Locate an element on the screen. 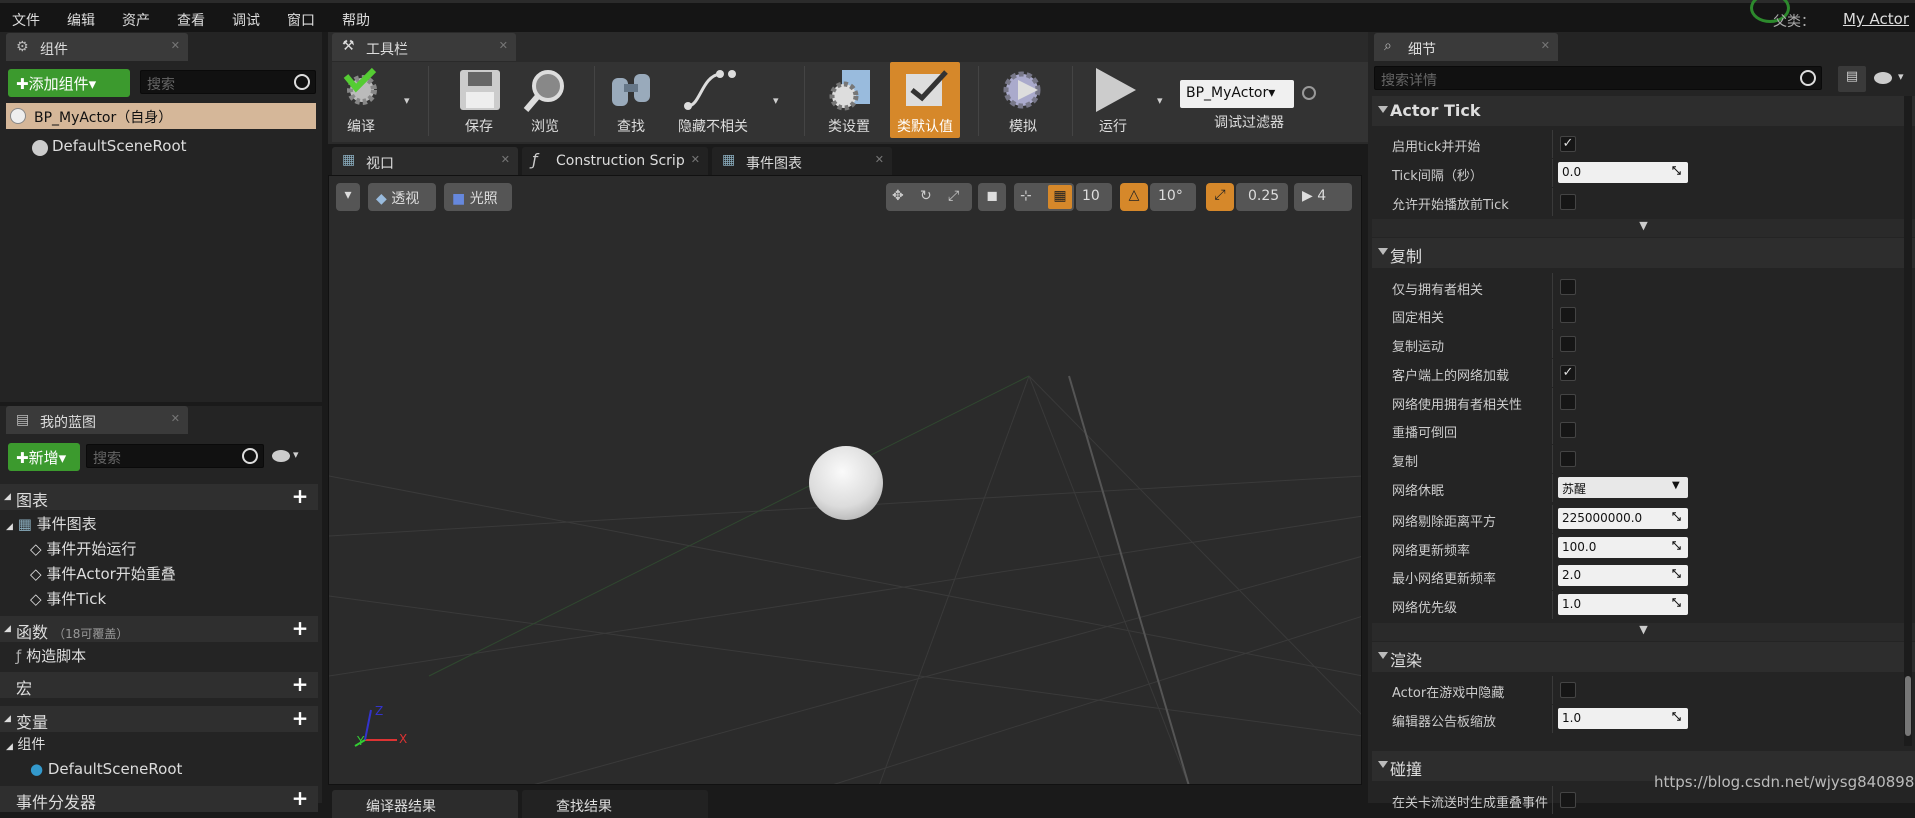 This screenshot has height=818, width=1915. checkbox-checked: ✓ is located at coordinates (1568, 144).